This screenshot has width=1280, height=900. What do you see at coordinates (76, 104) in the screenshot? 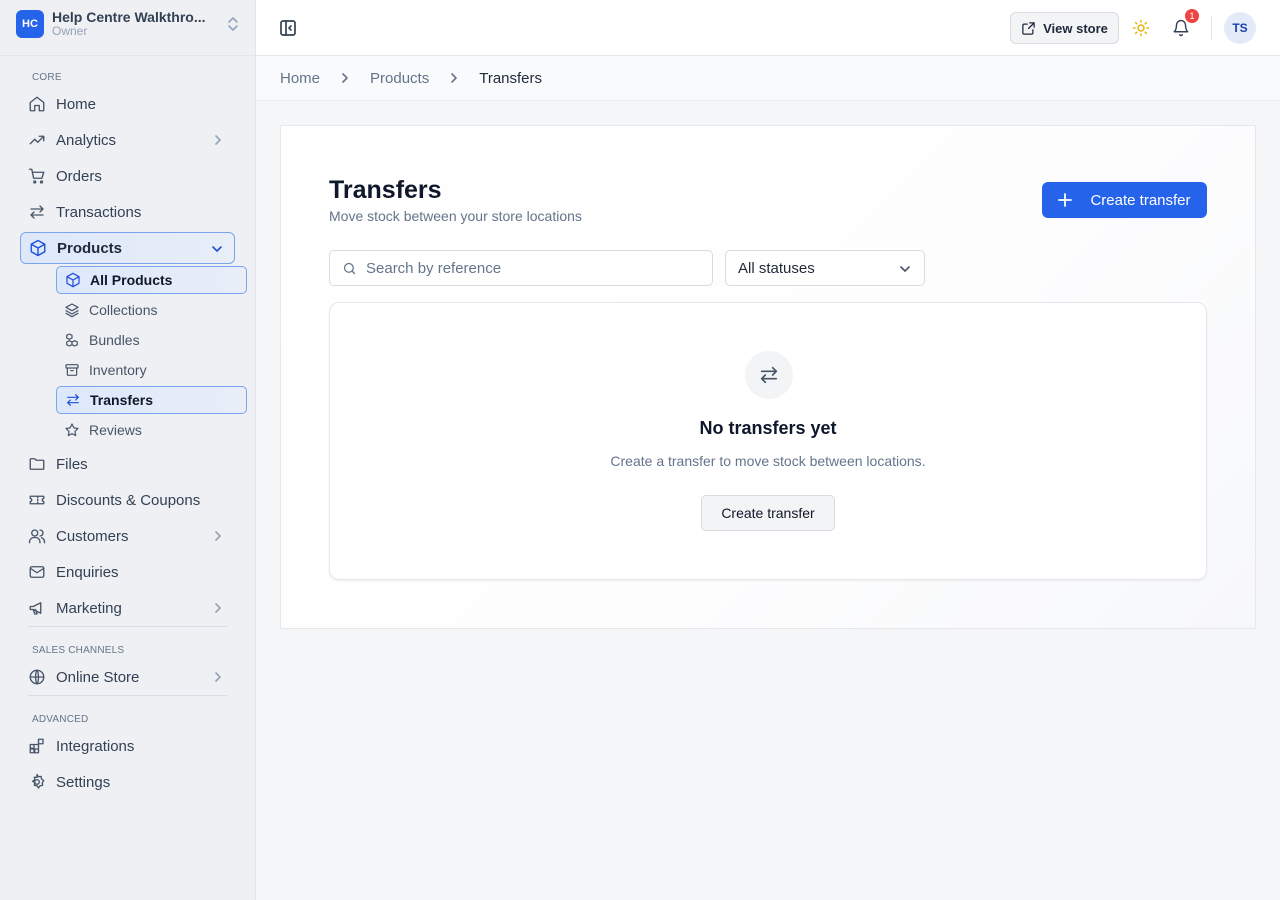
I see `sidebar-item-label: Home` at bounding box center [76, 104].